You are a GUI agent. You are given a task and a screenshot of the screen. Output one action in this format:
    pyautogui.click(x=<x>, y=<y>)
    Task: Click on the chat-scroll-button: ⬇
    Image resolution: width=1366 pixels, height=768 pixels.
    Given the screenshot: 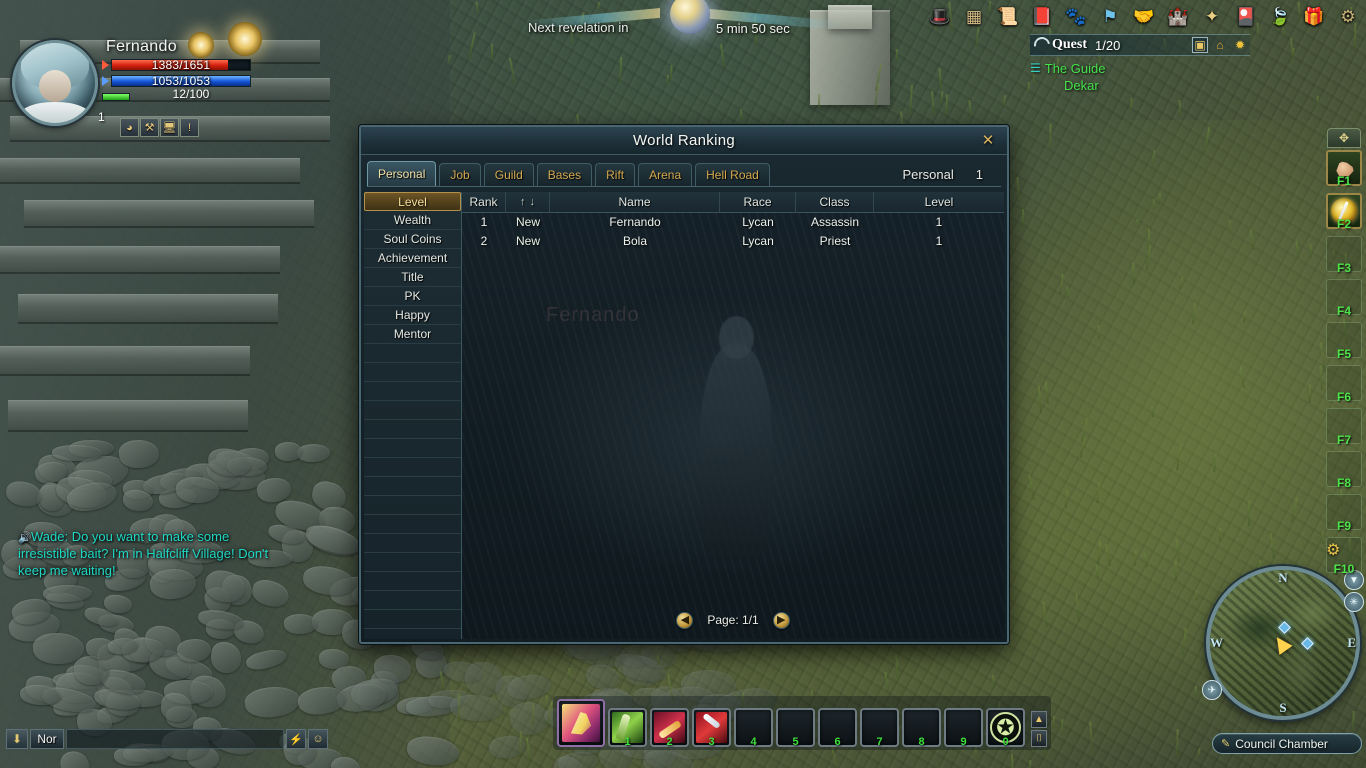 What is the action you would take?
    pyautogui.click(x=17, y=739)
    